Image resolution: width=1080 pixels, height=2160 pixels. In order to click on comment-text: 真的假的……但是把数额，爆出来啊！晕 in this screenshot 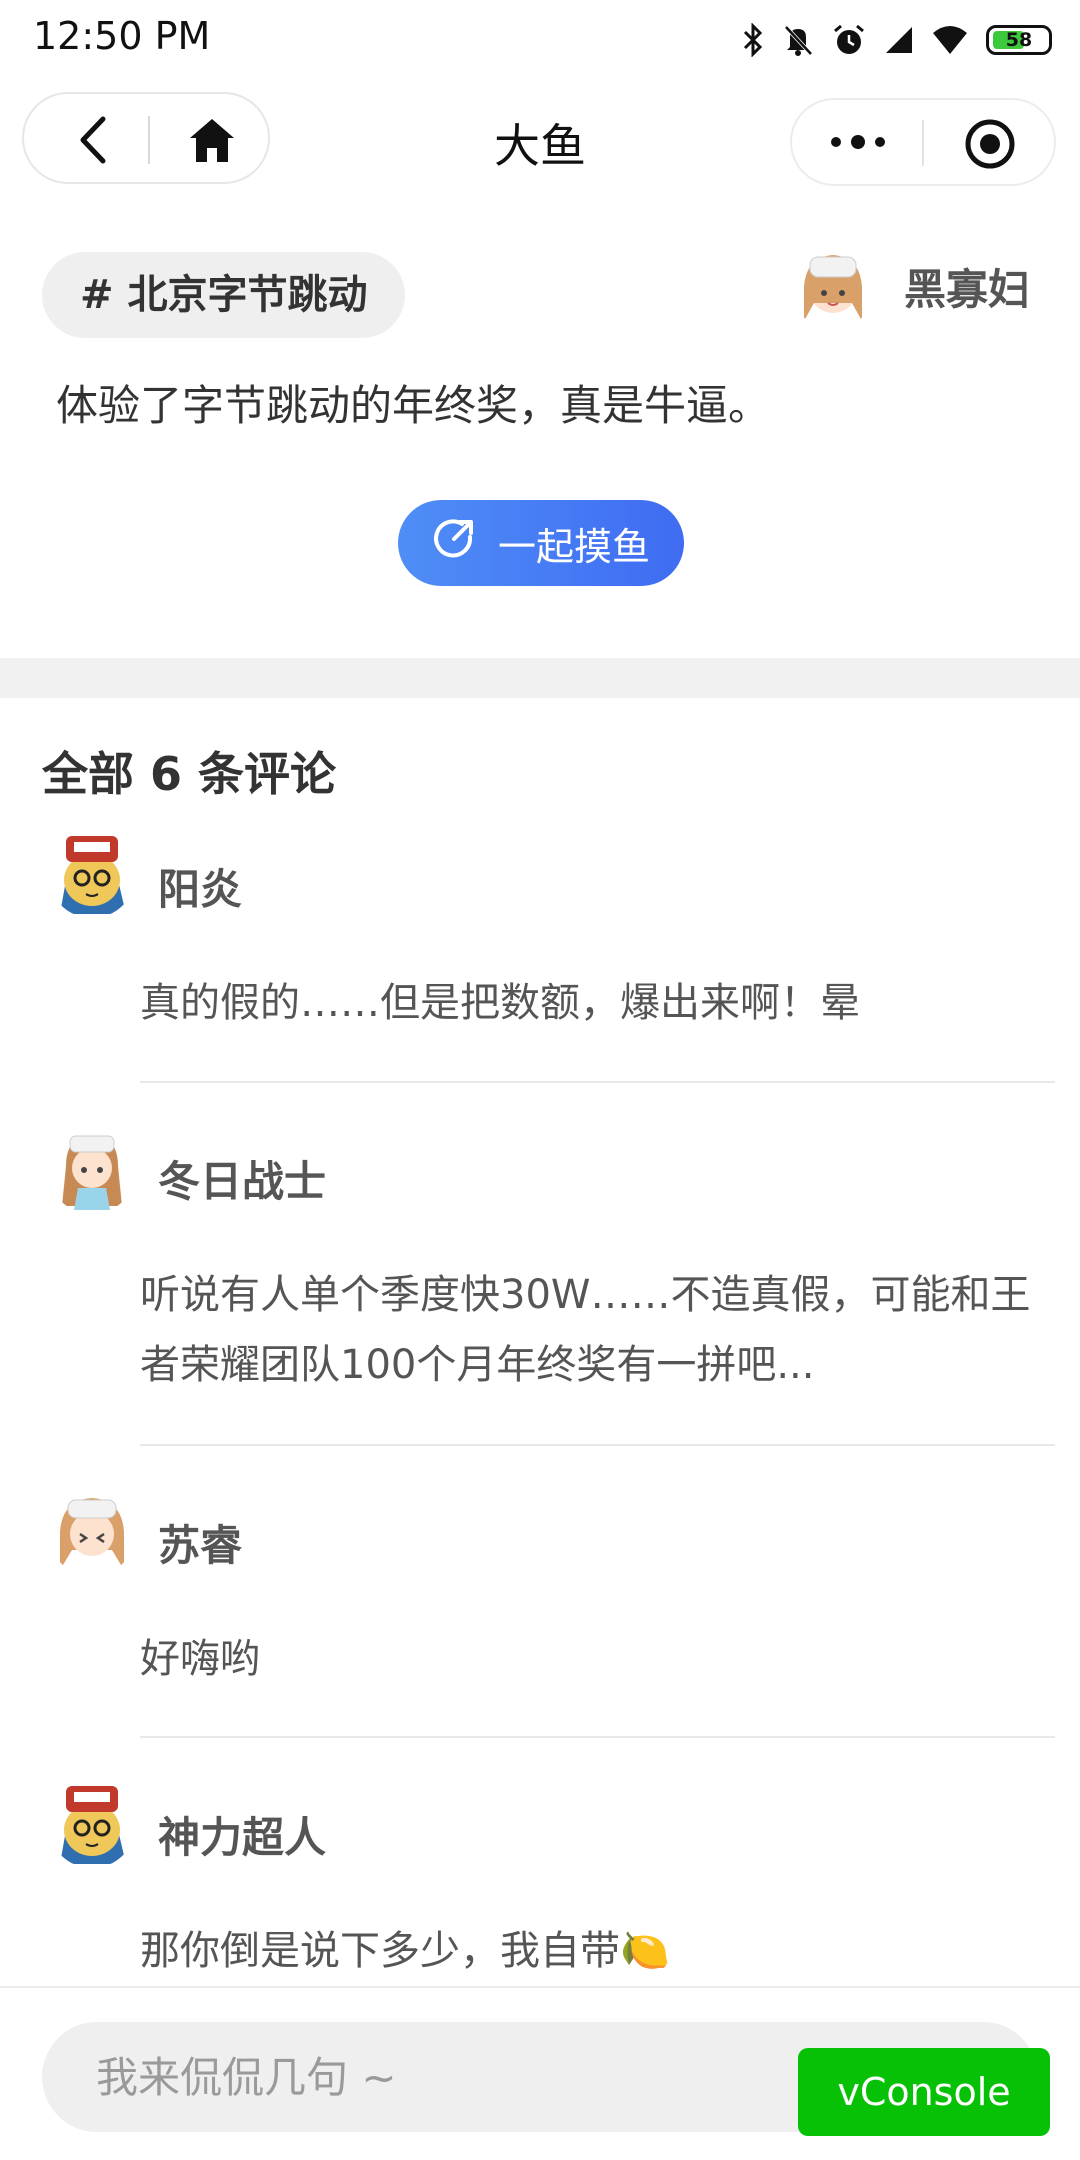, I will do `click(500, 1003)`.